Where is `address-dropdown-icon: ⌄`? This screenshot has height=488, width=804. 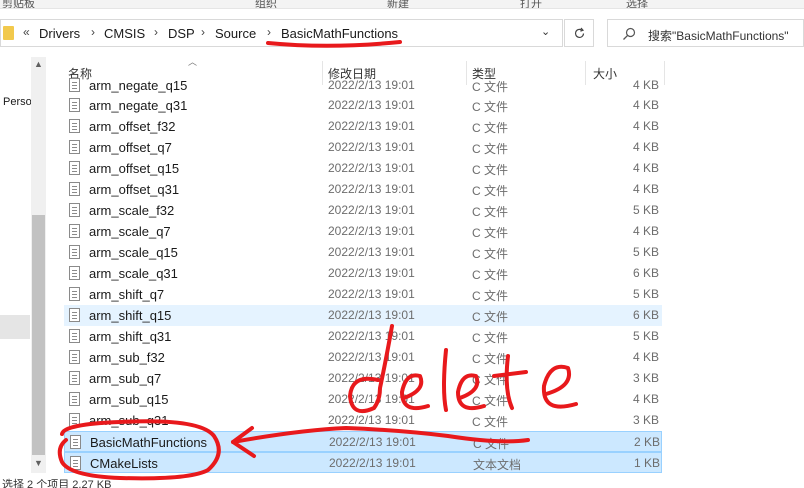
address-dropdown-icon: ⌄ is located at coordinates (545, 31).